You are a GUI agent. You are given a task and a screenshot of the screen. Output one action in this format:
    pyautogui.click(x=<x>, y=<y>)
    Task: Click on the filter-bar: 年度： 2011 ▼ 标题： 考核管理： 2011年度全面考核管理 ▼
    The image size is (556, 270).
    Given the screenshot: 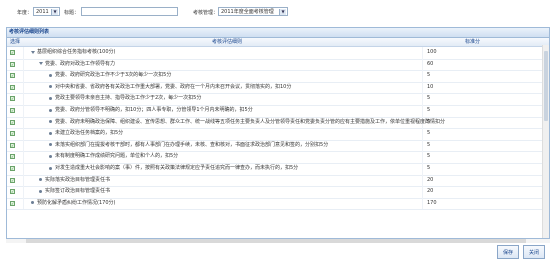 What is the action you would take?
    pyautogui.click(x=278, y=11)
    